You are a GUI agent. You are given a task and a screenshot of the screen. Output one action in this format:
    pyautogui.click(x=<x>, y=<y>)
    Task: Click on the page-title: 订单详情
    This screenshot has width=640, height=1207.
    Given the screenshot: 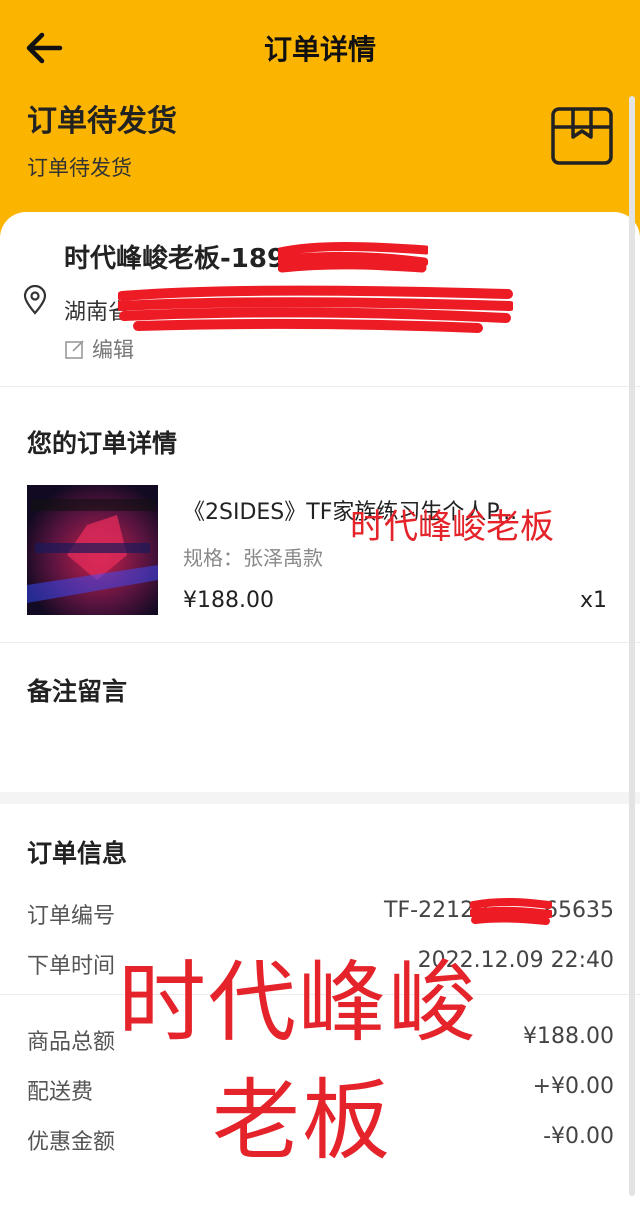 What is the action you would take?
    pyautogui.click(x=319, y=49)
    